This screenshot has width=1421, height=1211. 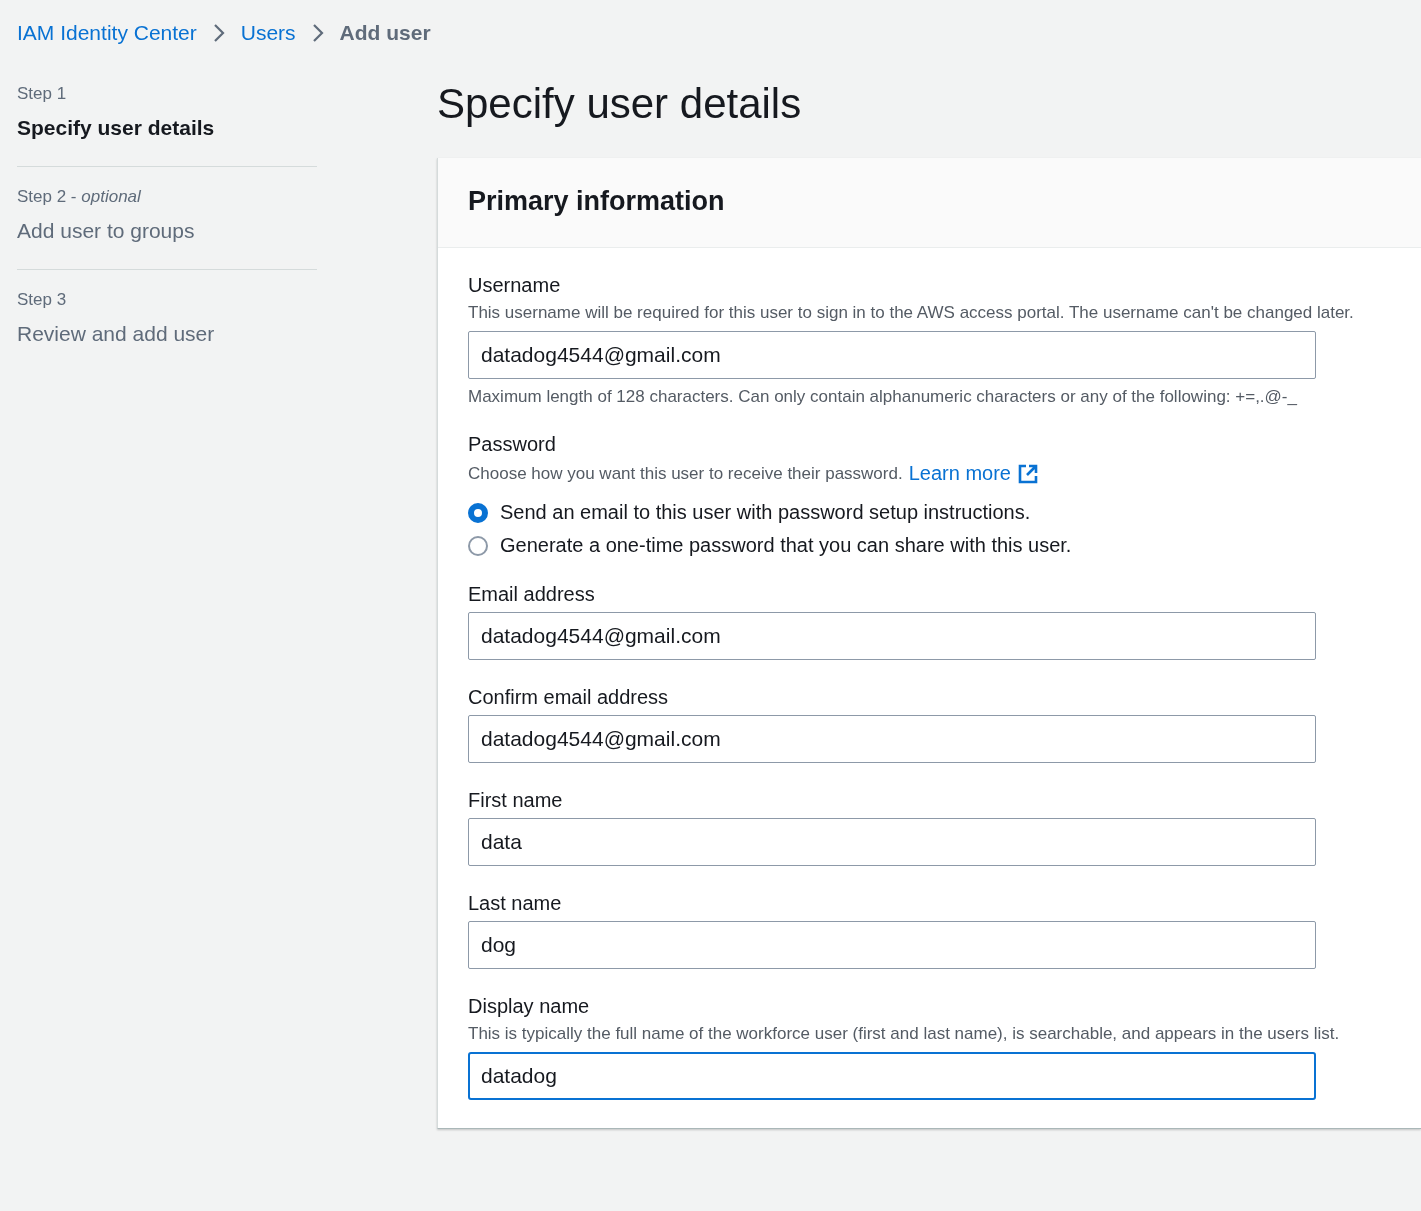 What do you see at coordinates (107, 33) in the screenshot?
I see `breadcrumb-link: IAM Identity Center` at bounding box center [107, 33].